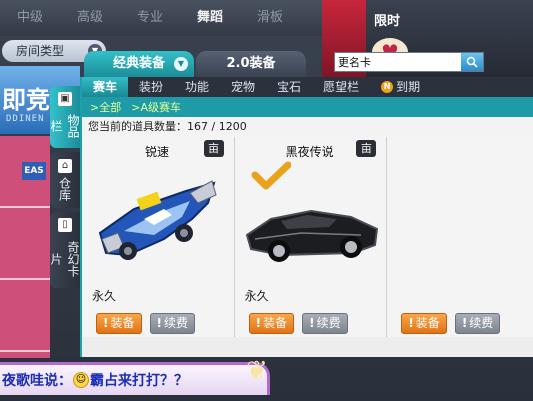  I want to click on smiley-icon: ☺, so click(81, 380).